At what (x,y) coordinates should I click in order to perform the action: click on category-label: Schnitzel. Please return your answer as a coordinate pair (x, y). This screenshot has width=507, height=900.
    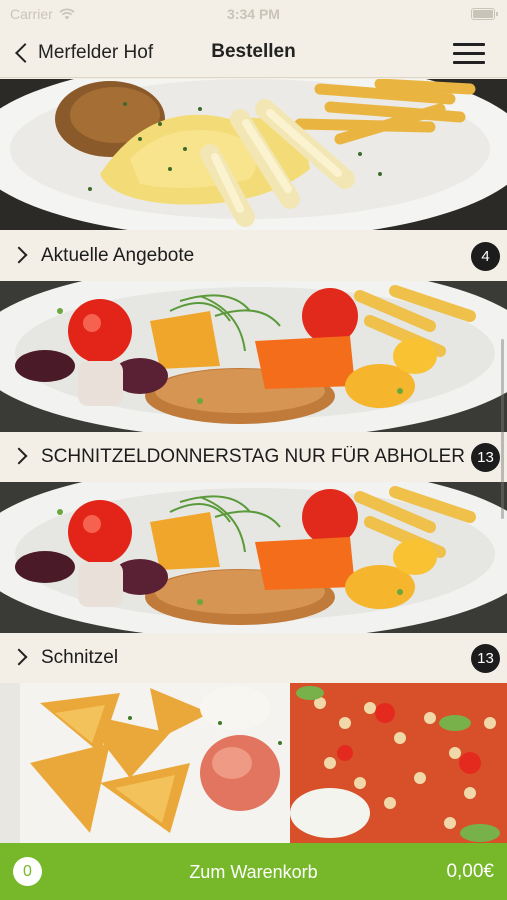
    Looking at the image, I should click on (80, 657).